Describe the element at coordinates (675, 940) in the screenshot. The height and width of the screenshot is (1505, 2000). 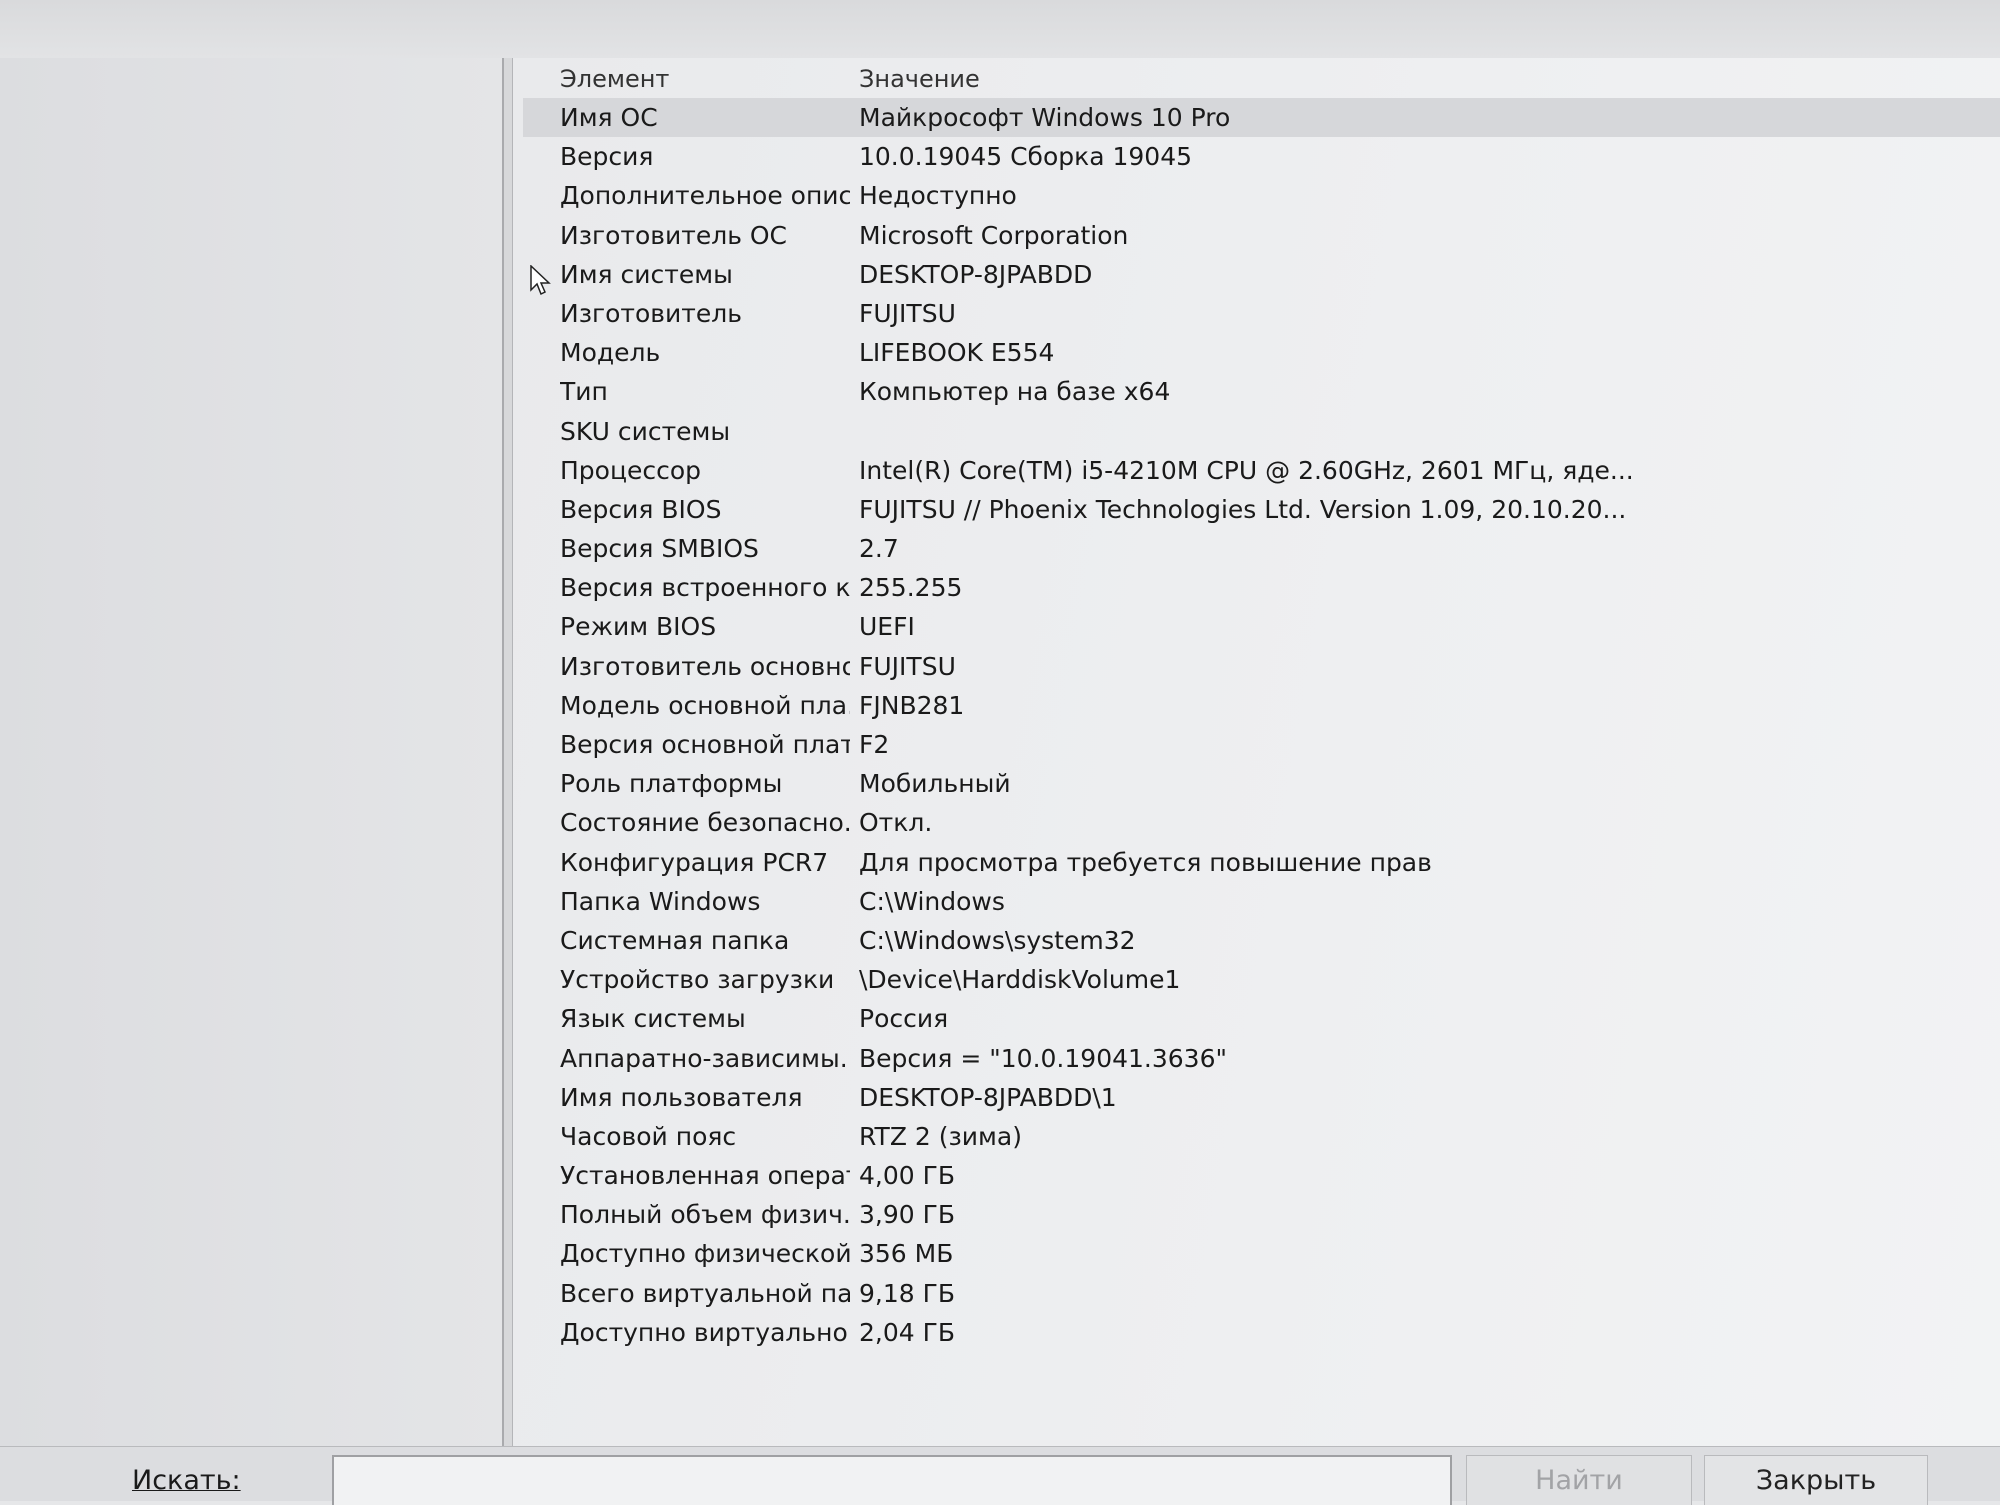
I see `row-element-name: Системная папка` at that location.